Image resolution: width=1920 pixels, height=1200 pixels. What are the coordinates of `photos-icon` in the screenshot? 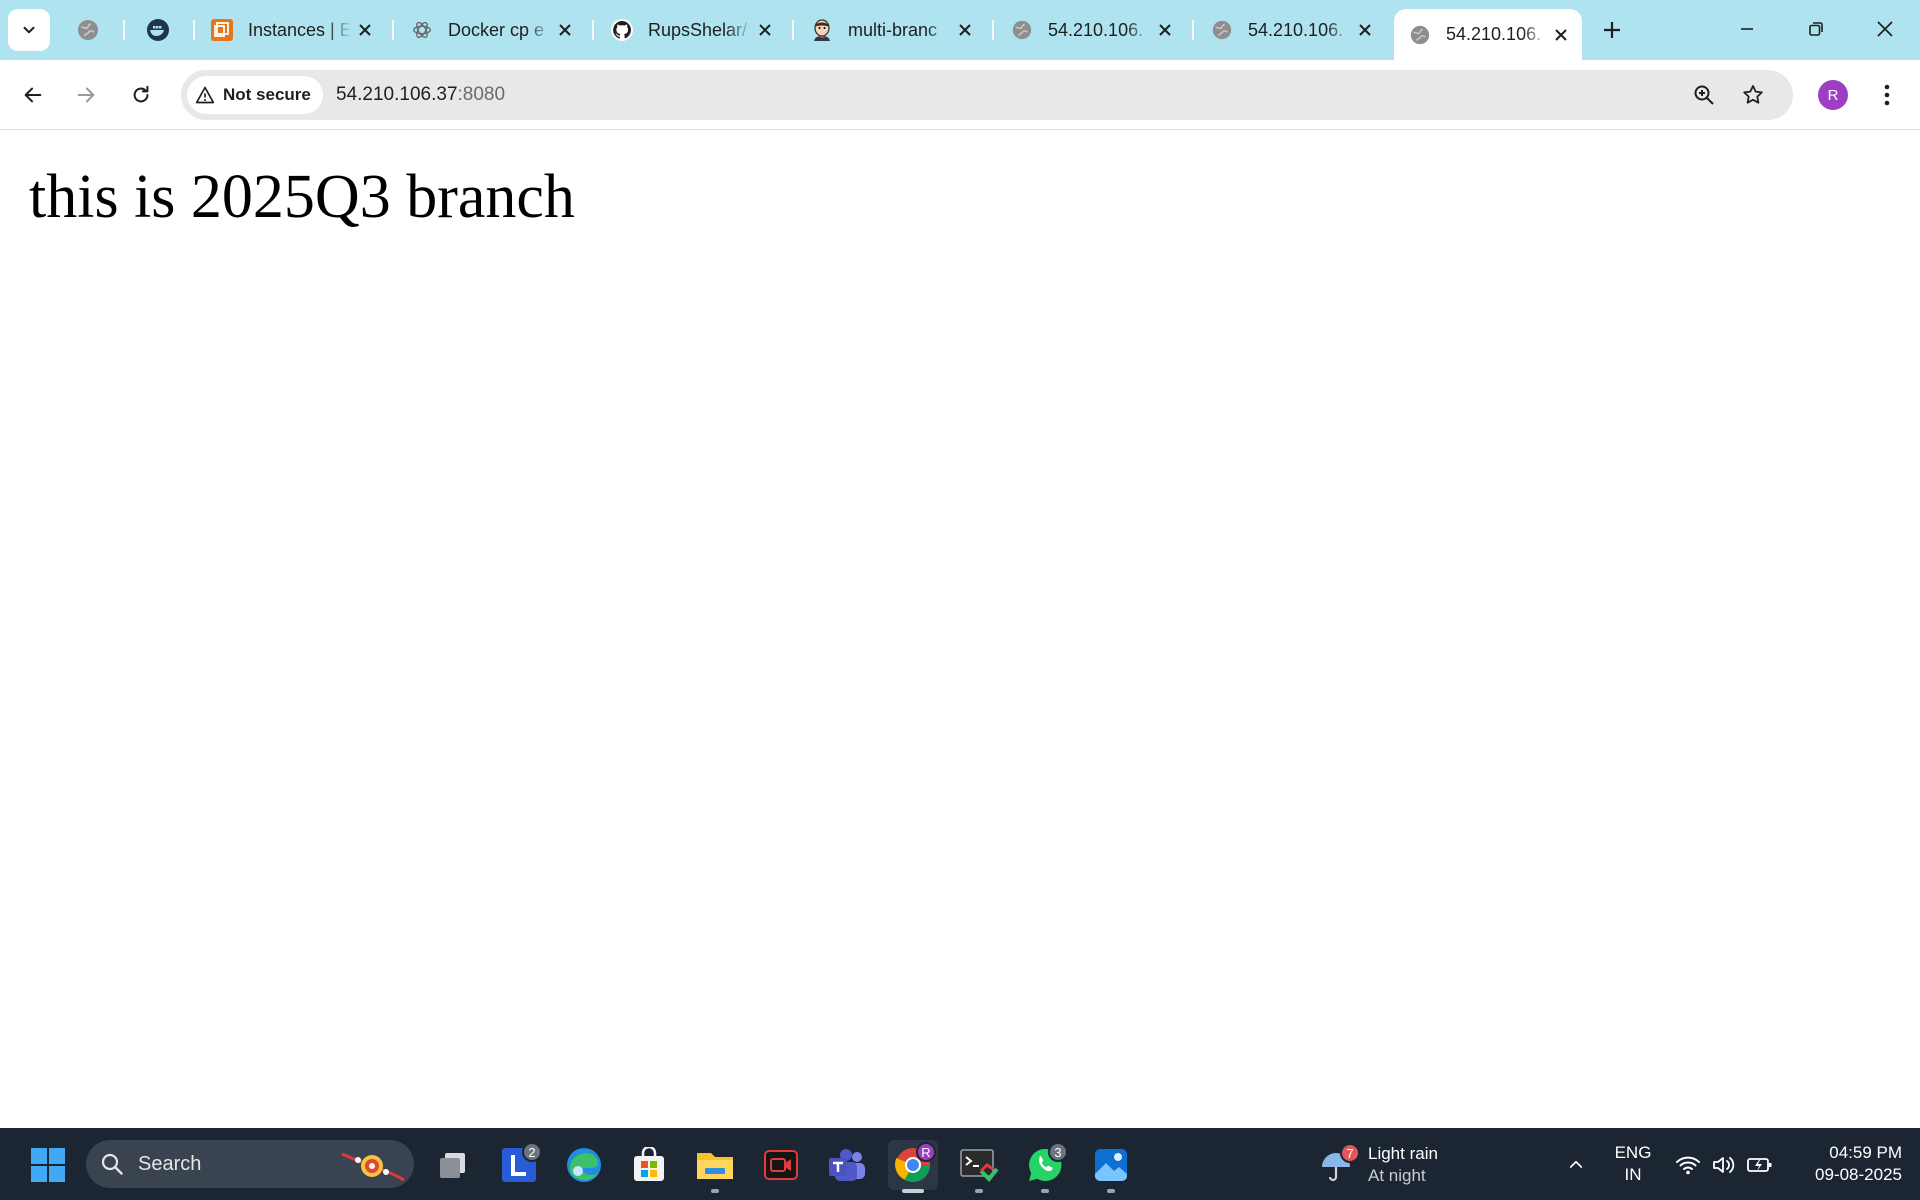 It's located at (1111, 1165).